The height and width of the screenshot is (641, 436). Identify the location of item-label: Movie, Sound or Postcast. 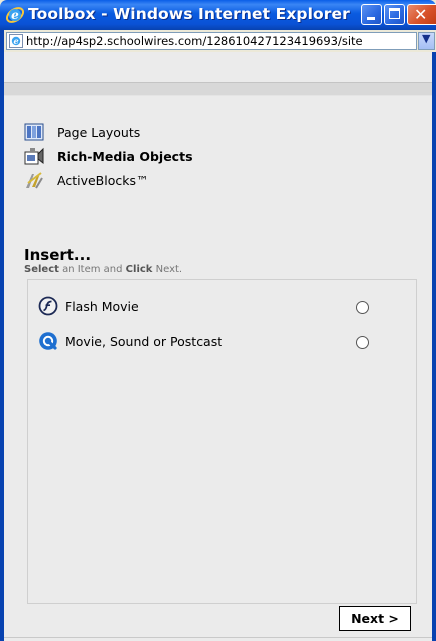
(144, 341).